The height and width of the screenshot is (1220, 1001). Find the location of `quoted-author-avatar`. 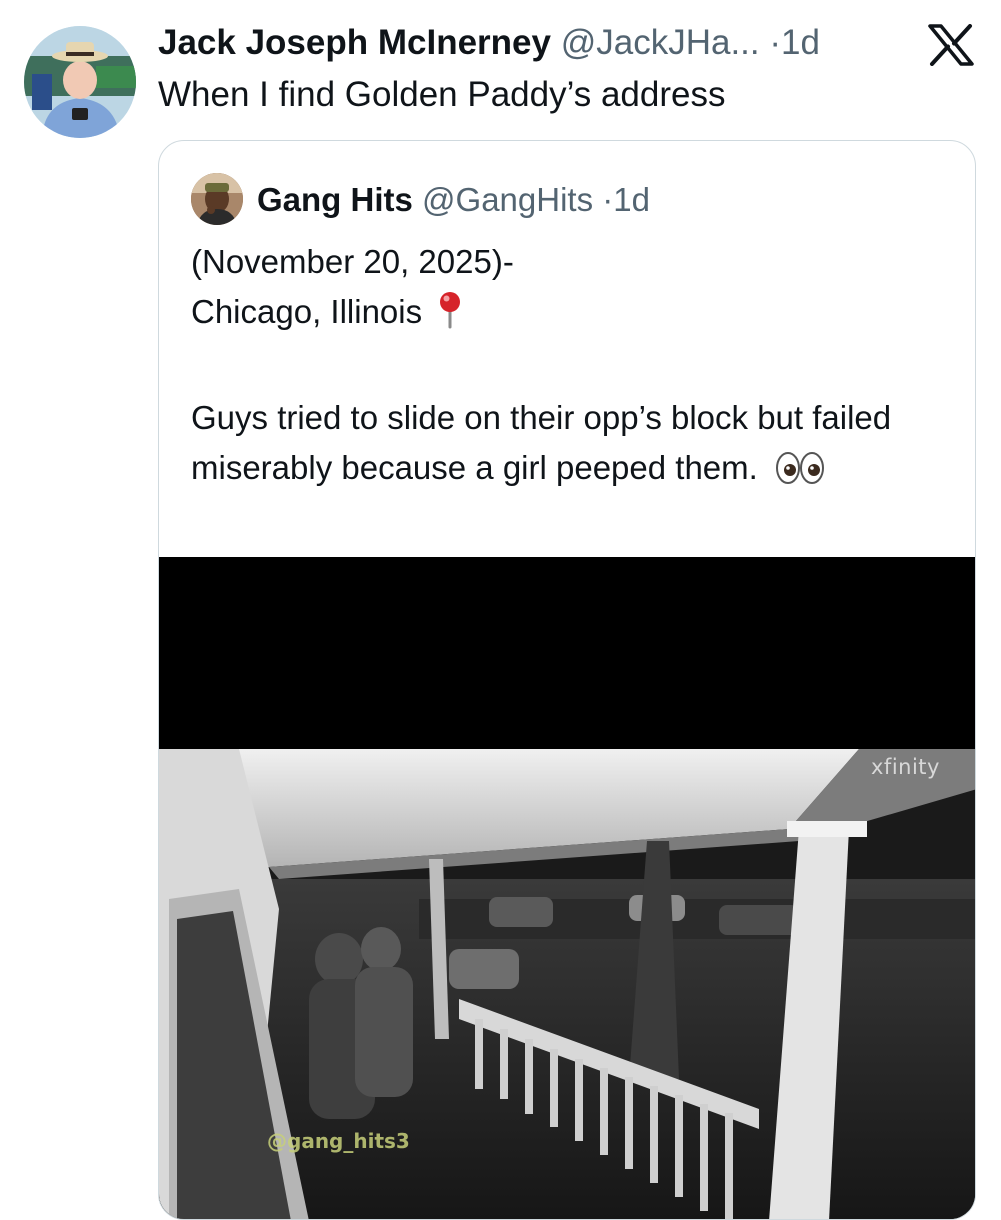

quoted-author-avatar is located at coordinates (217, 199).